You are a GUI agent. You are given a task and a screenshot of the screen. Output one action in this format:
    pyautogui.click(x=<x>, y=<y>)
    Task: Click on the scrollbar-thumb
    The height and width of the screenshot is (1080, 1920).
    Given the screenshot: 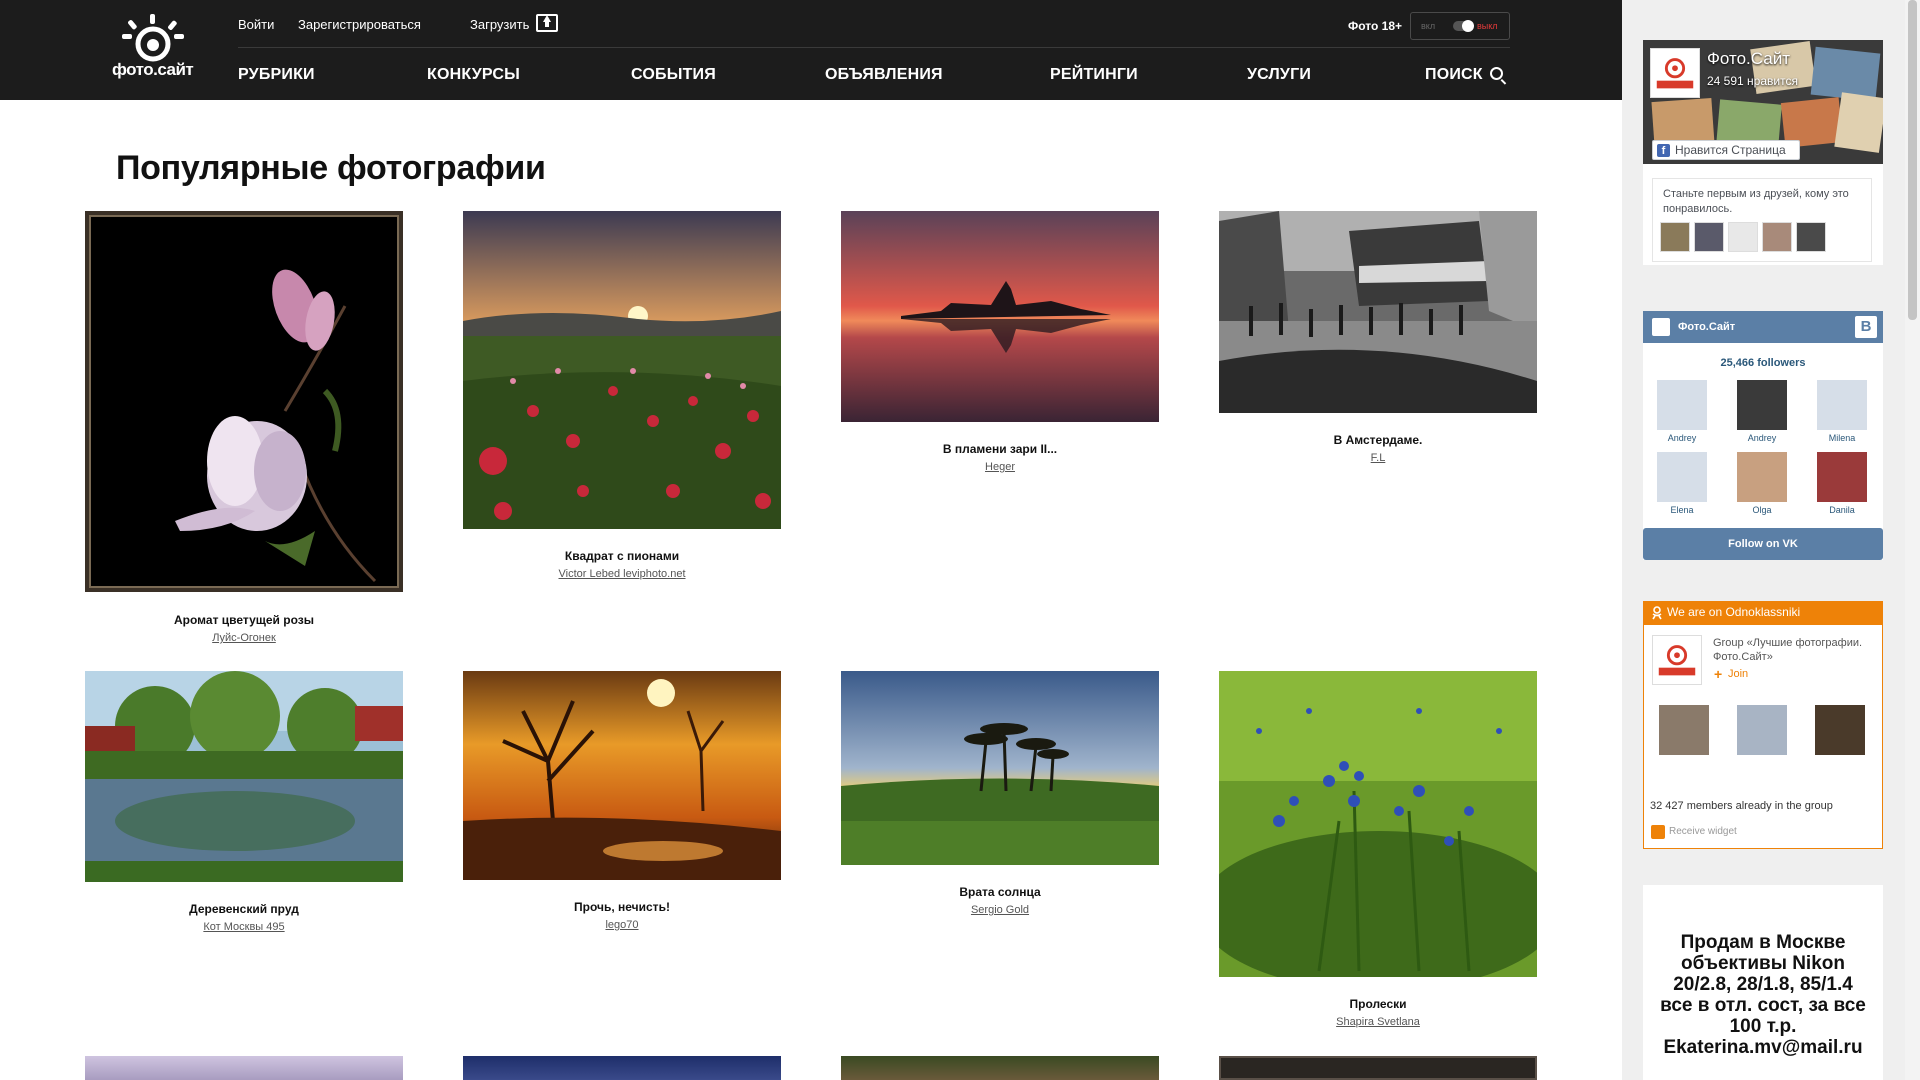 What is the action you would take?
    pyautogui.click(x=1912, y=160)
    